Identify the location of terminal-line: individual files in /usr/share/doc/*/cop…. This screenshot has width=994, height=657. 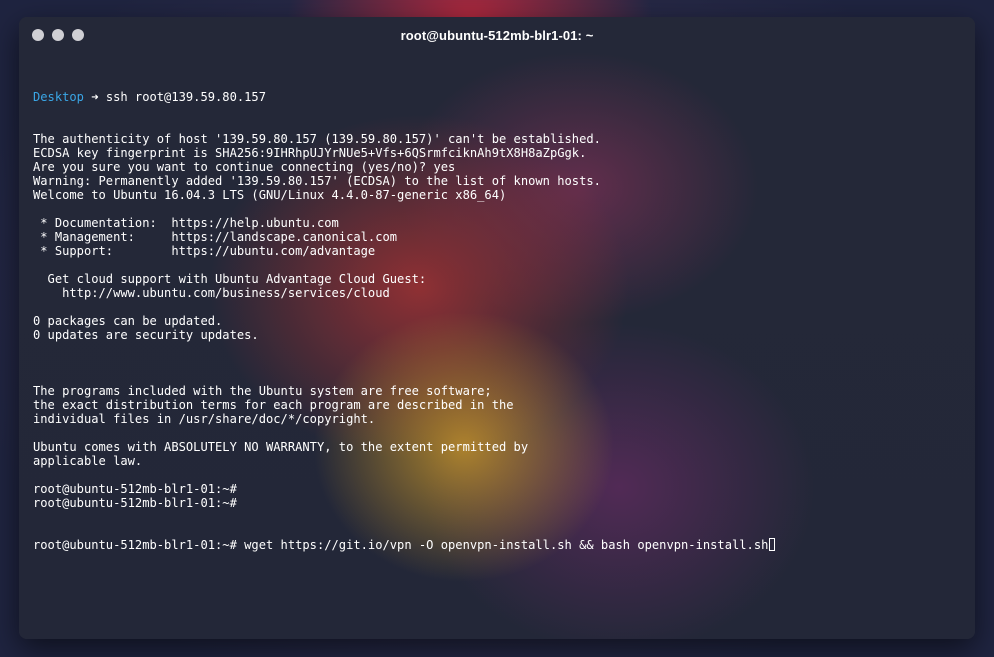
(204, 419).